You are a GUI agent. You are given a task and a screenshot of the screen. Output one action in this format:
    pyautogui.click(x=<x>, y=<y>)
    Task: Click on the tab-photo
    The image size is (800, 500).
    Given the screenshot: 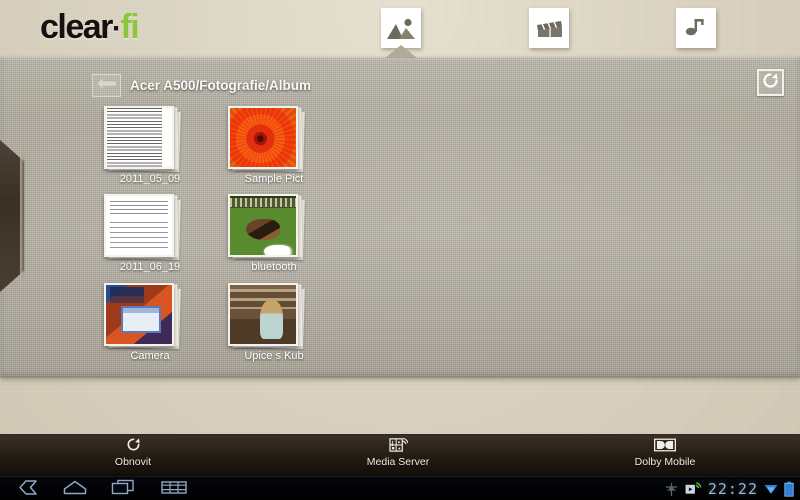 What is the action you would take?
    pyautogui.click(x=401, y=28)
    